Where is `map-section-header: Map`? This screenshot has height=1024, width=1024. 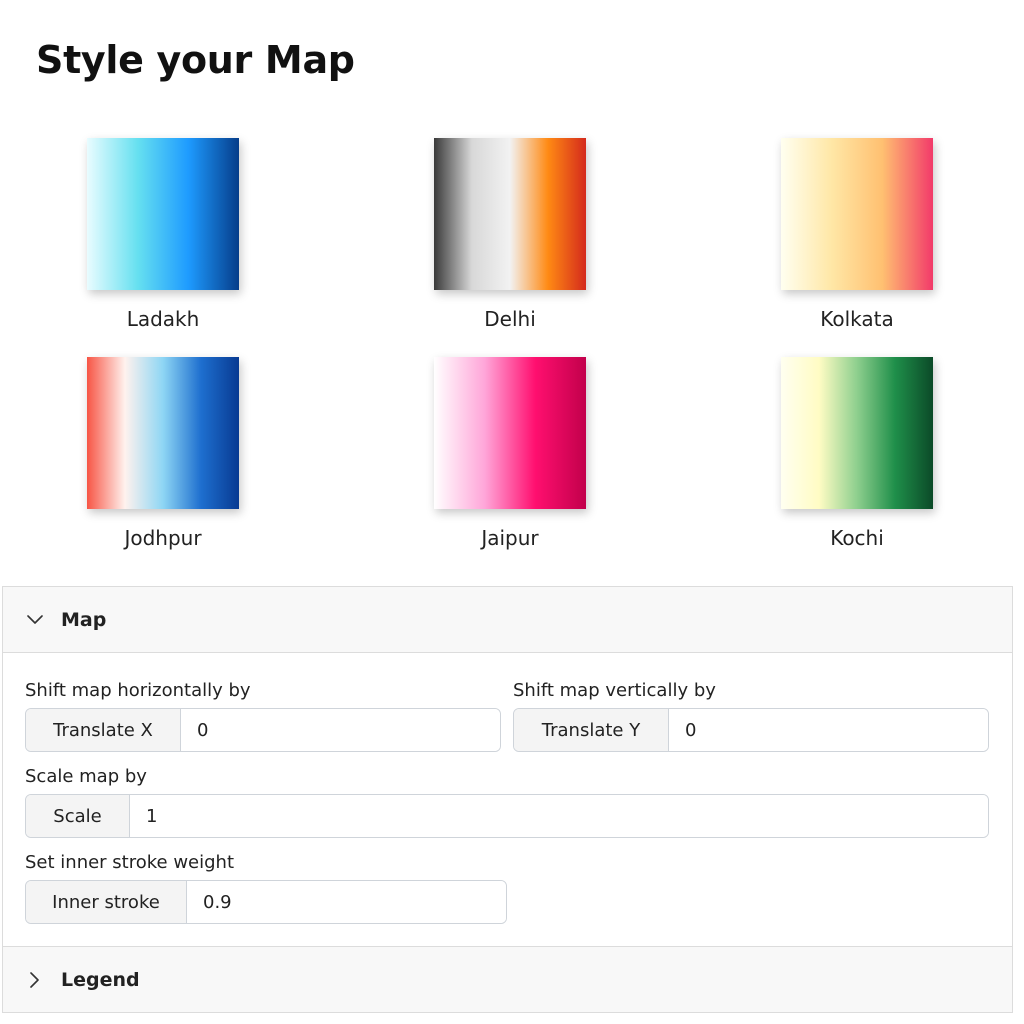
map-section-header: Map is located at coordinates (507, 620).